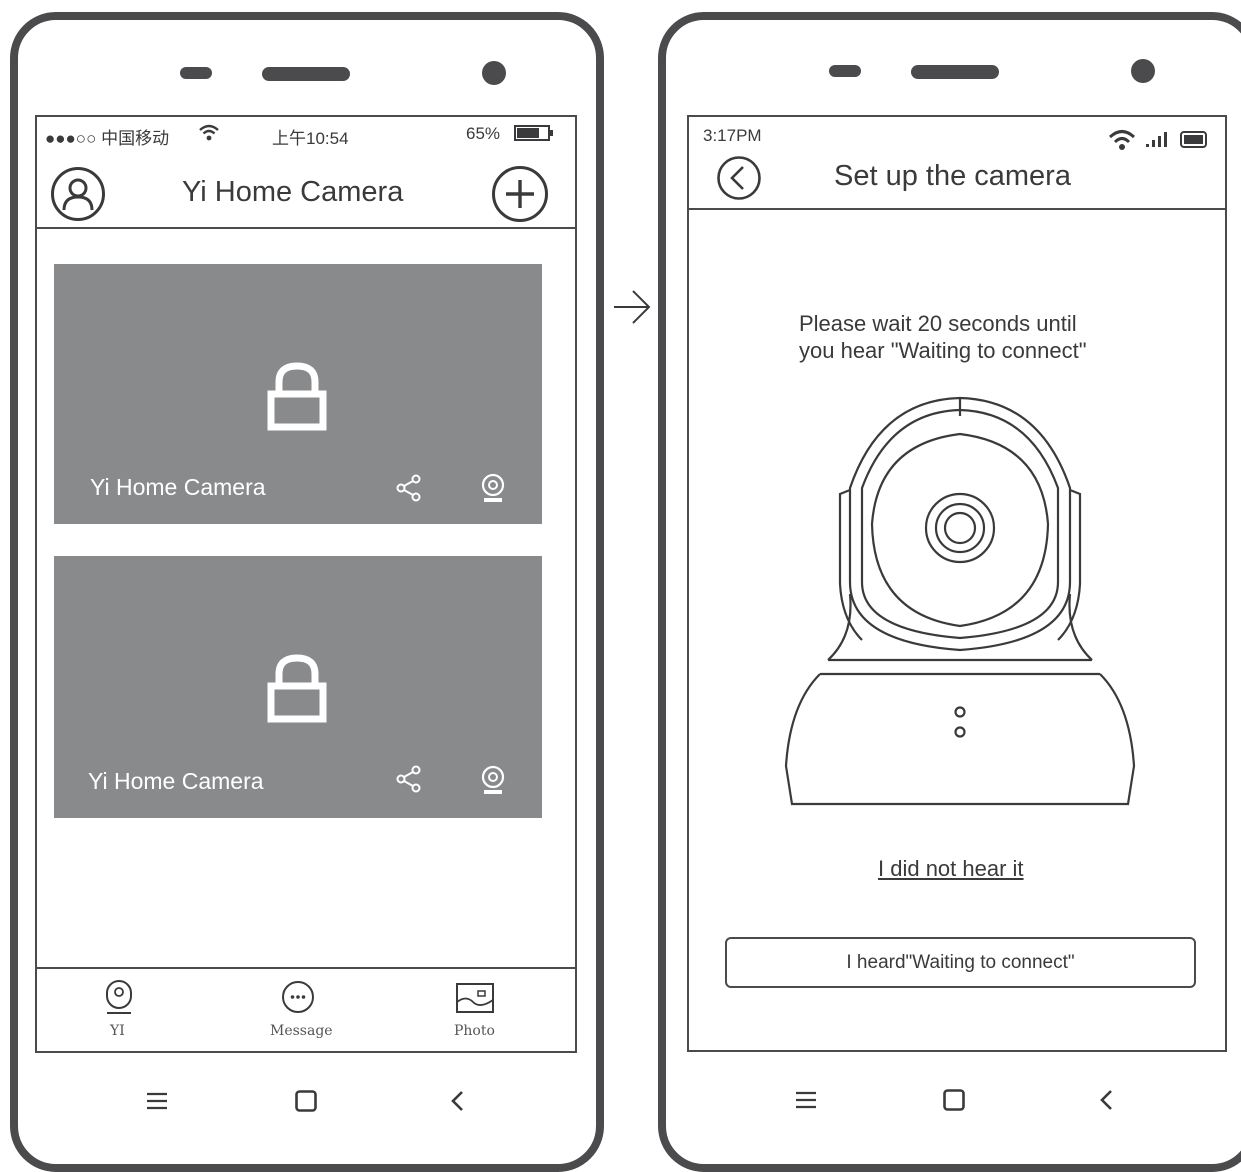 The height and width of the screenshot is (1172, 1241). Describe the element at coordinates (960, 601) in the screenshot. I see `yi-home-camera-illustration` at that location.